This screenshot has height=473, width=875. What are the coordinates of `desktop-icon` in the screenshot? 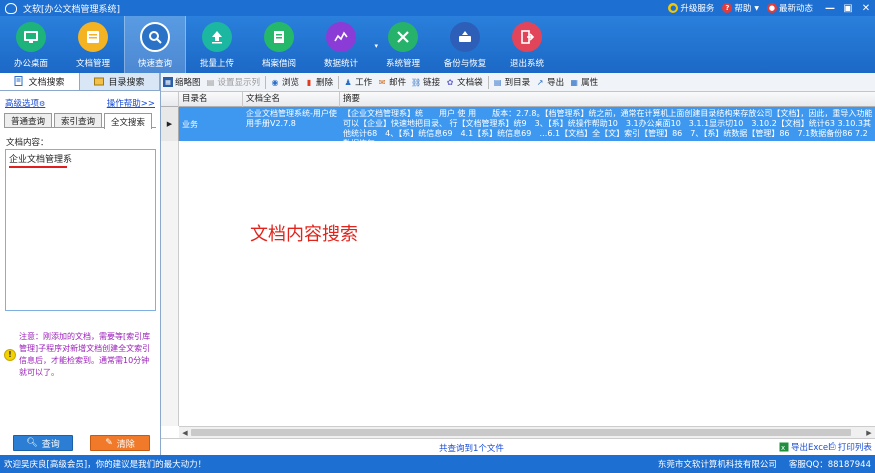 It's located at (31, 37).